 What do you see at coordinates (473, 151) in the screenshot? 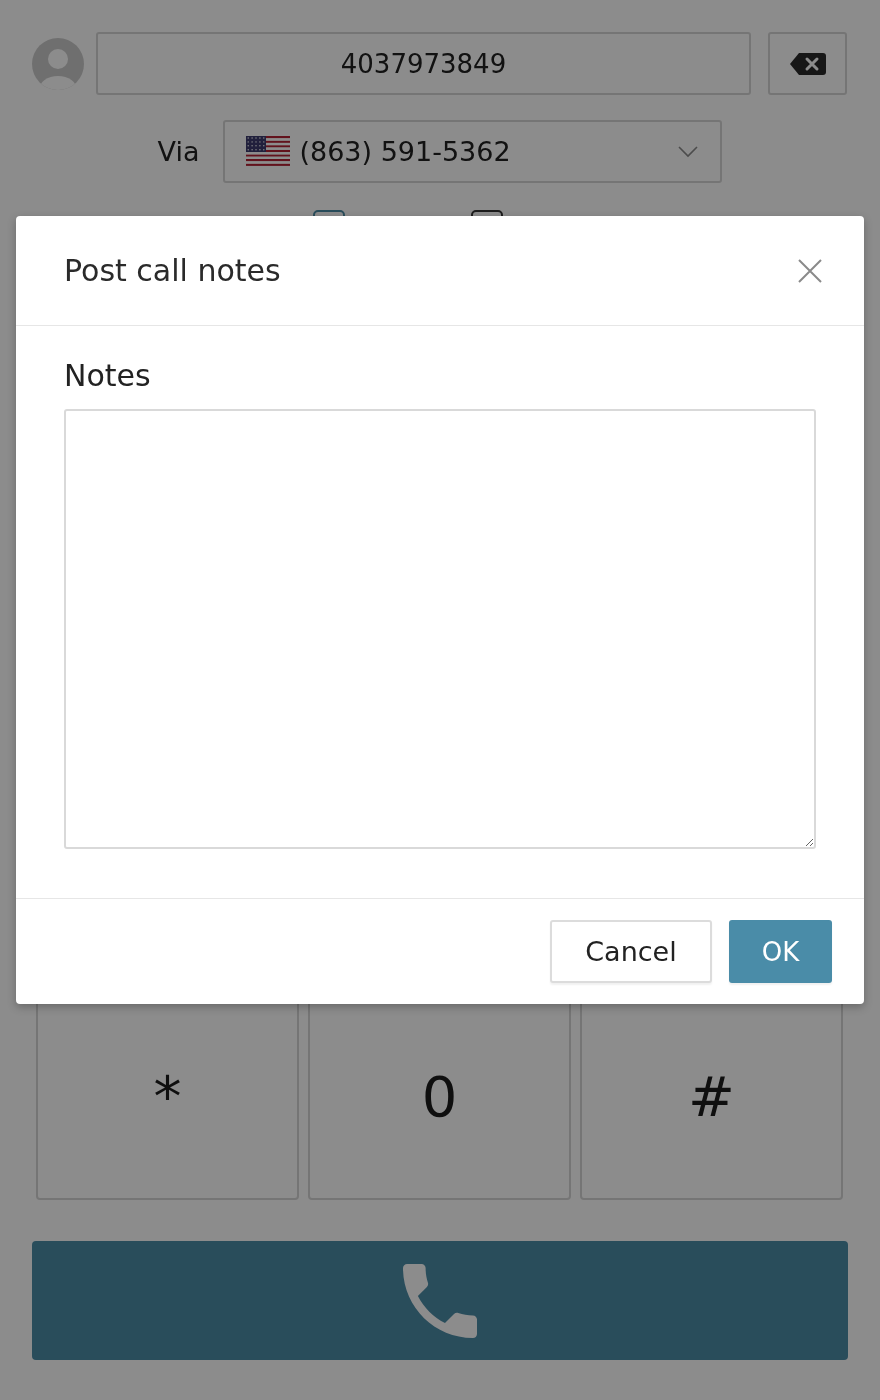
I see `caller-id-select: (863) 591-5362` at bounding box center [473, 151].